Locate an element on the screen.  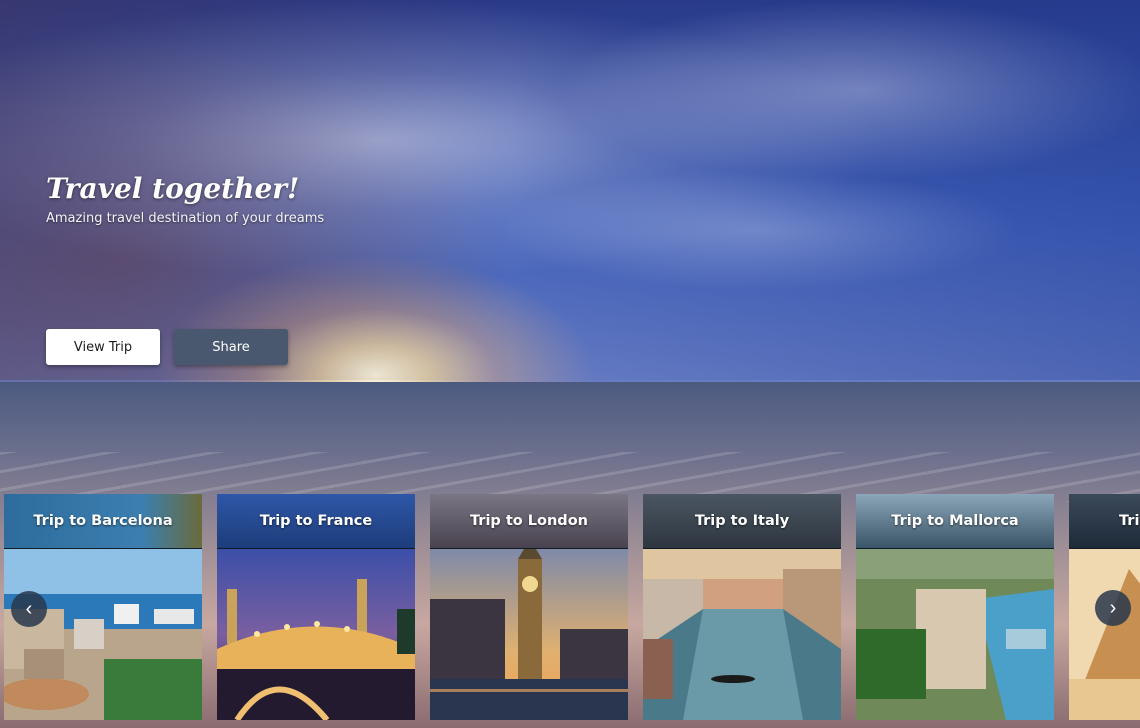
london-image is located at coordinates (529, 634).